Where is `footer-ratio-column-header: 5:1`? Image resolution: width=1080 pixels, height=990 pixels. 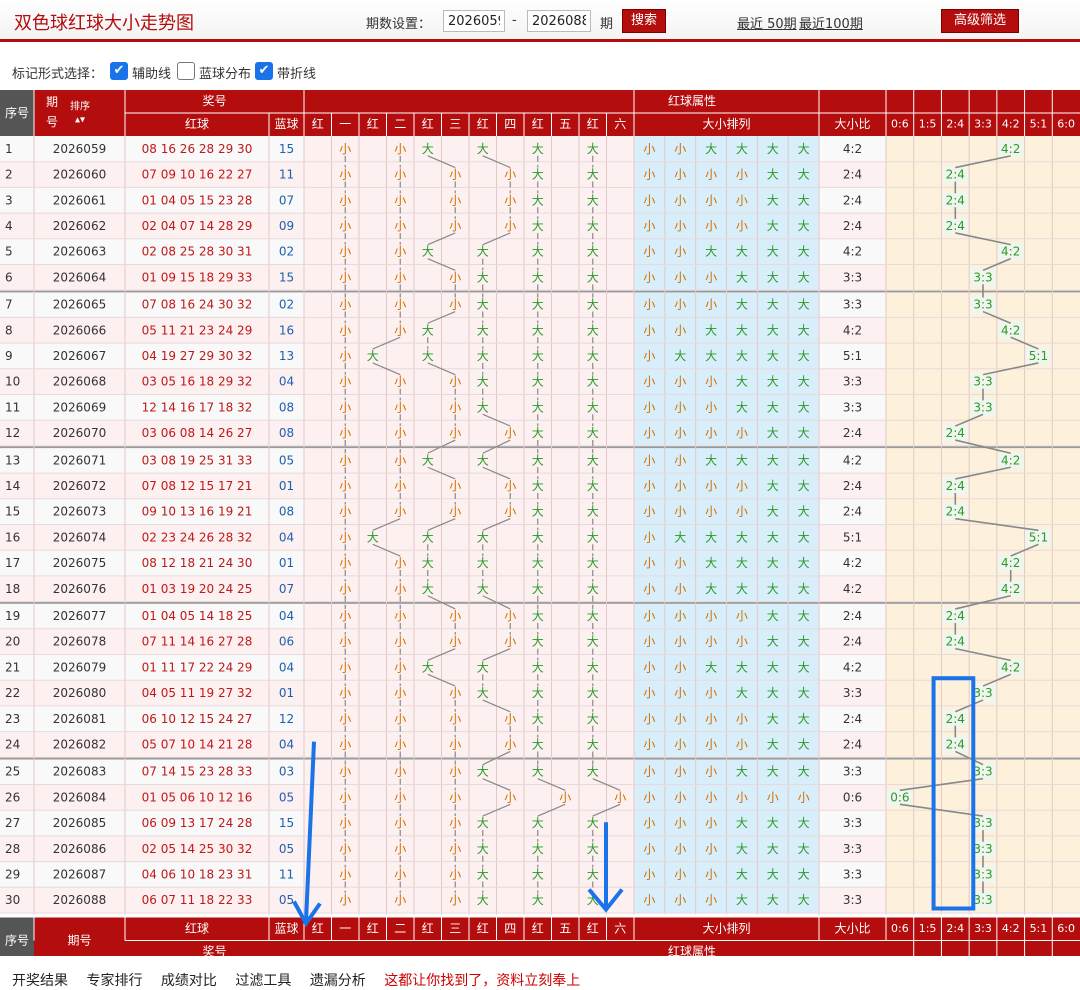
footer-ratio-column-header: 5:1 is located at coordinates (1039, 928).